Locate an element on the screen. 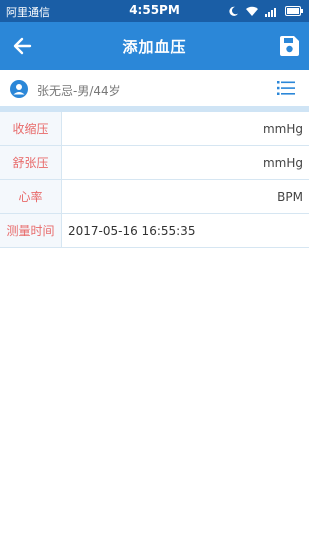  save-icon is located at coordinates (289, 46).